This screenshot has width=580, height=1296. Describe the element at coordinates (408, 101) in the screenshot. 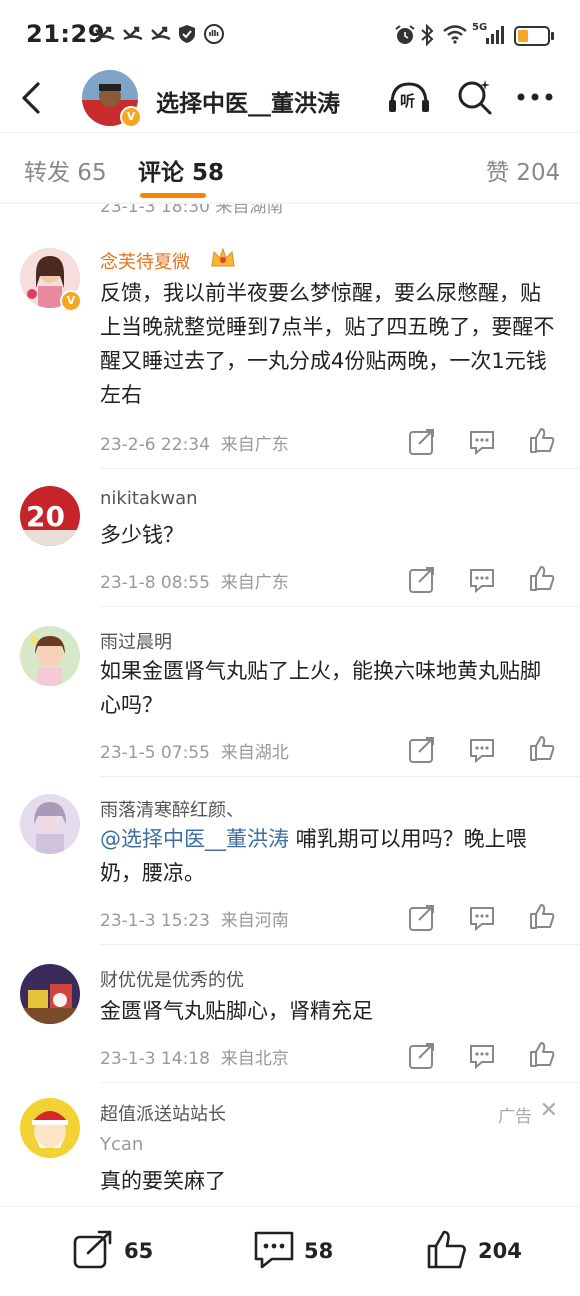

I see `listen-label: 听` at that location.